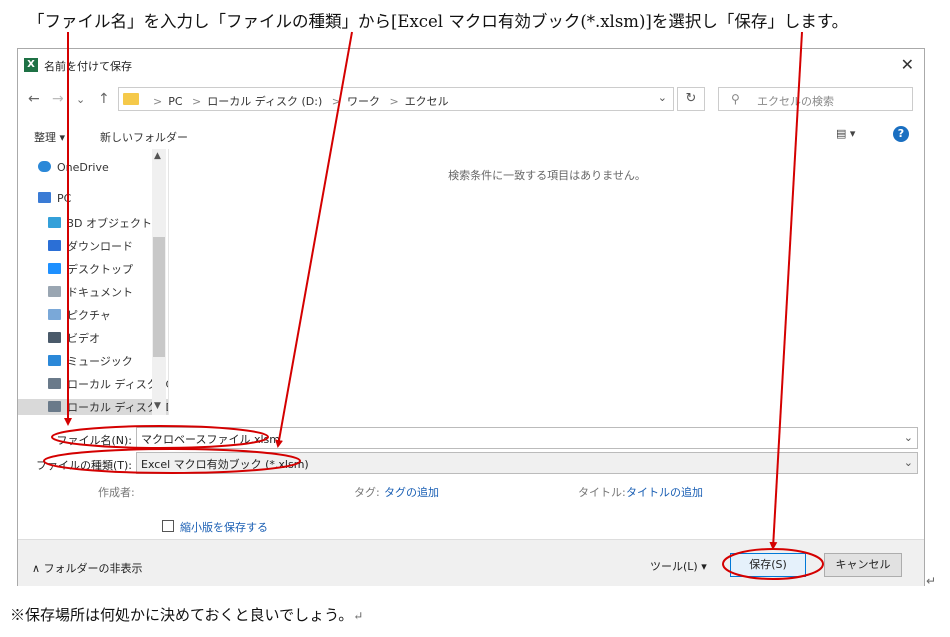 The height and width of the screenshot is (637, 950). What do you see at coordinates (845, 133) in the screenshot?
I see `view-options-icon: ▤ ▾` at bounding box center [845, 133].